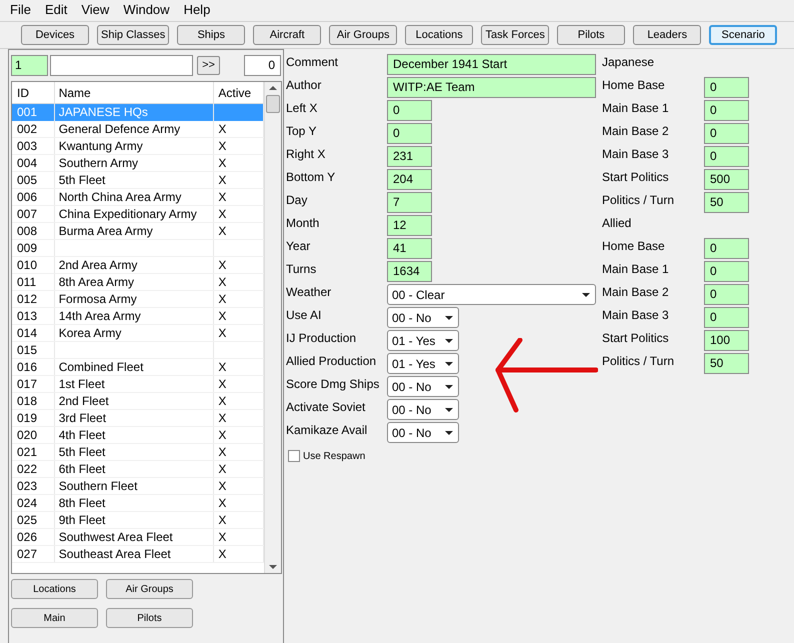 This screenshot has width=794, height=643. Describe the element at coordinates (667, 35) in the screenshot. I see `tab: Leaders` at that location.